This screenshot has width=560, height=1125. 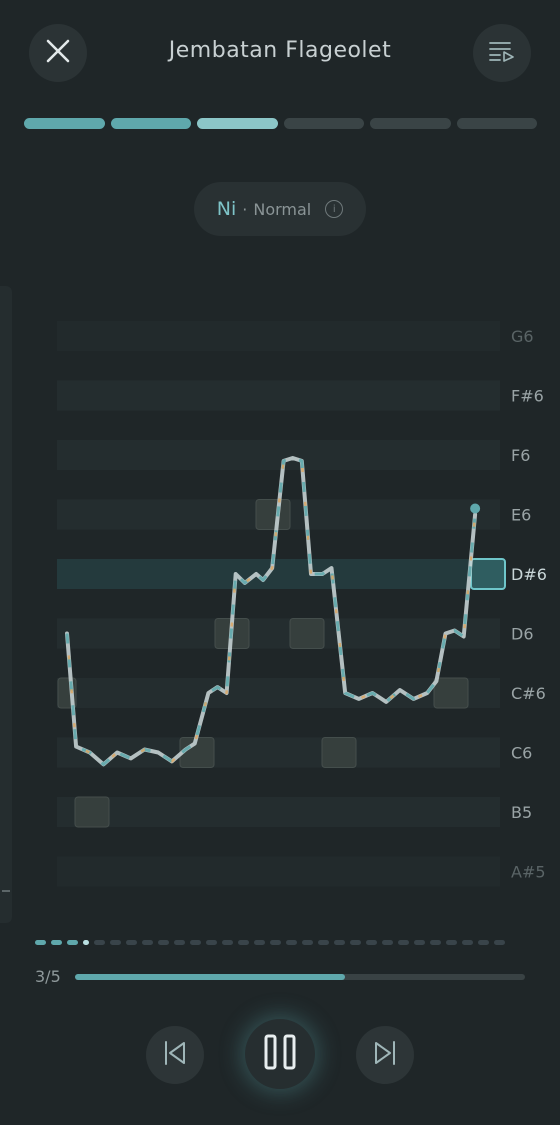 I want to click on note-label: F6, so click(x=520, y=455).